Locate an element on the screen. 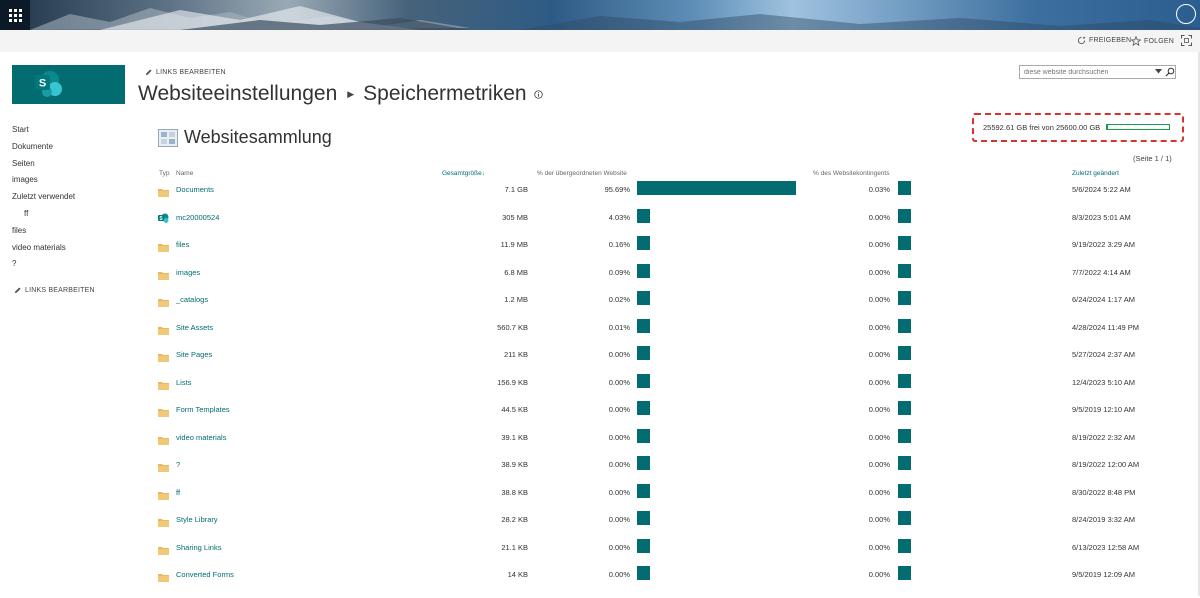 The height and width of the screenshot is (598, 1200). follow-label: FOLGEN is located at coordinates (1159, 41).